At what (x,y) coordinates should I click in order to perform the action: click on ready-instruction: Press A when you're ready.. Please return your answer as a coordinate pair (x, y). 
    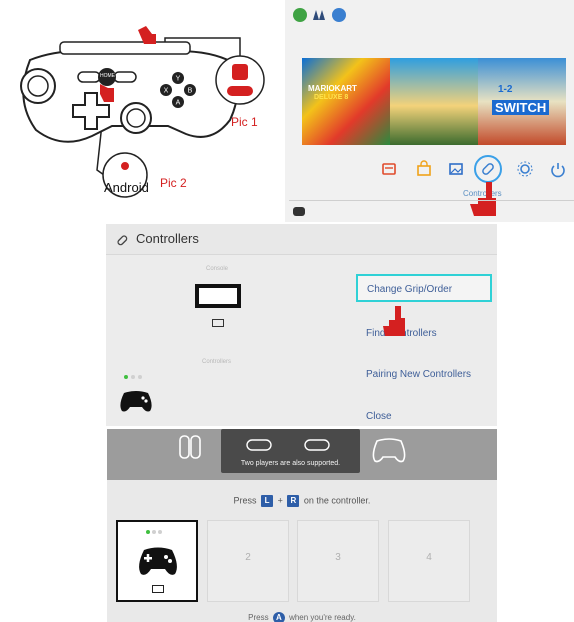
    Looking at the image, I should click on (302, 617).